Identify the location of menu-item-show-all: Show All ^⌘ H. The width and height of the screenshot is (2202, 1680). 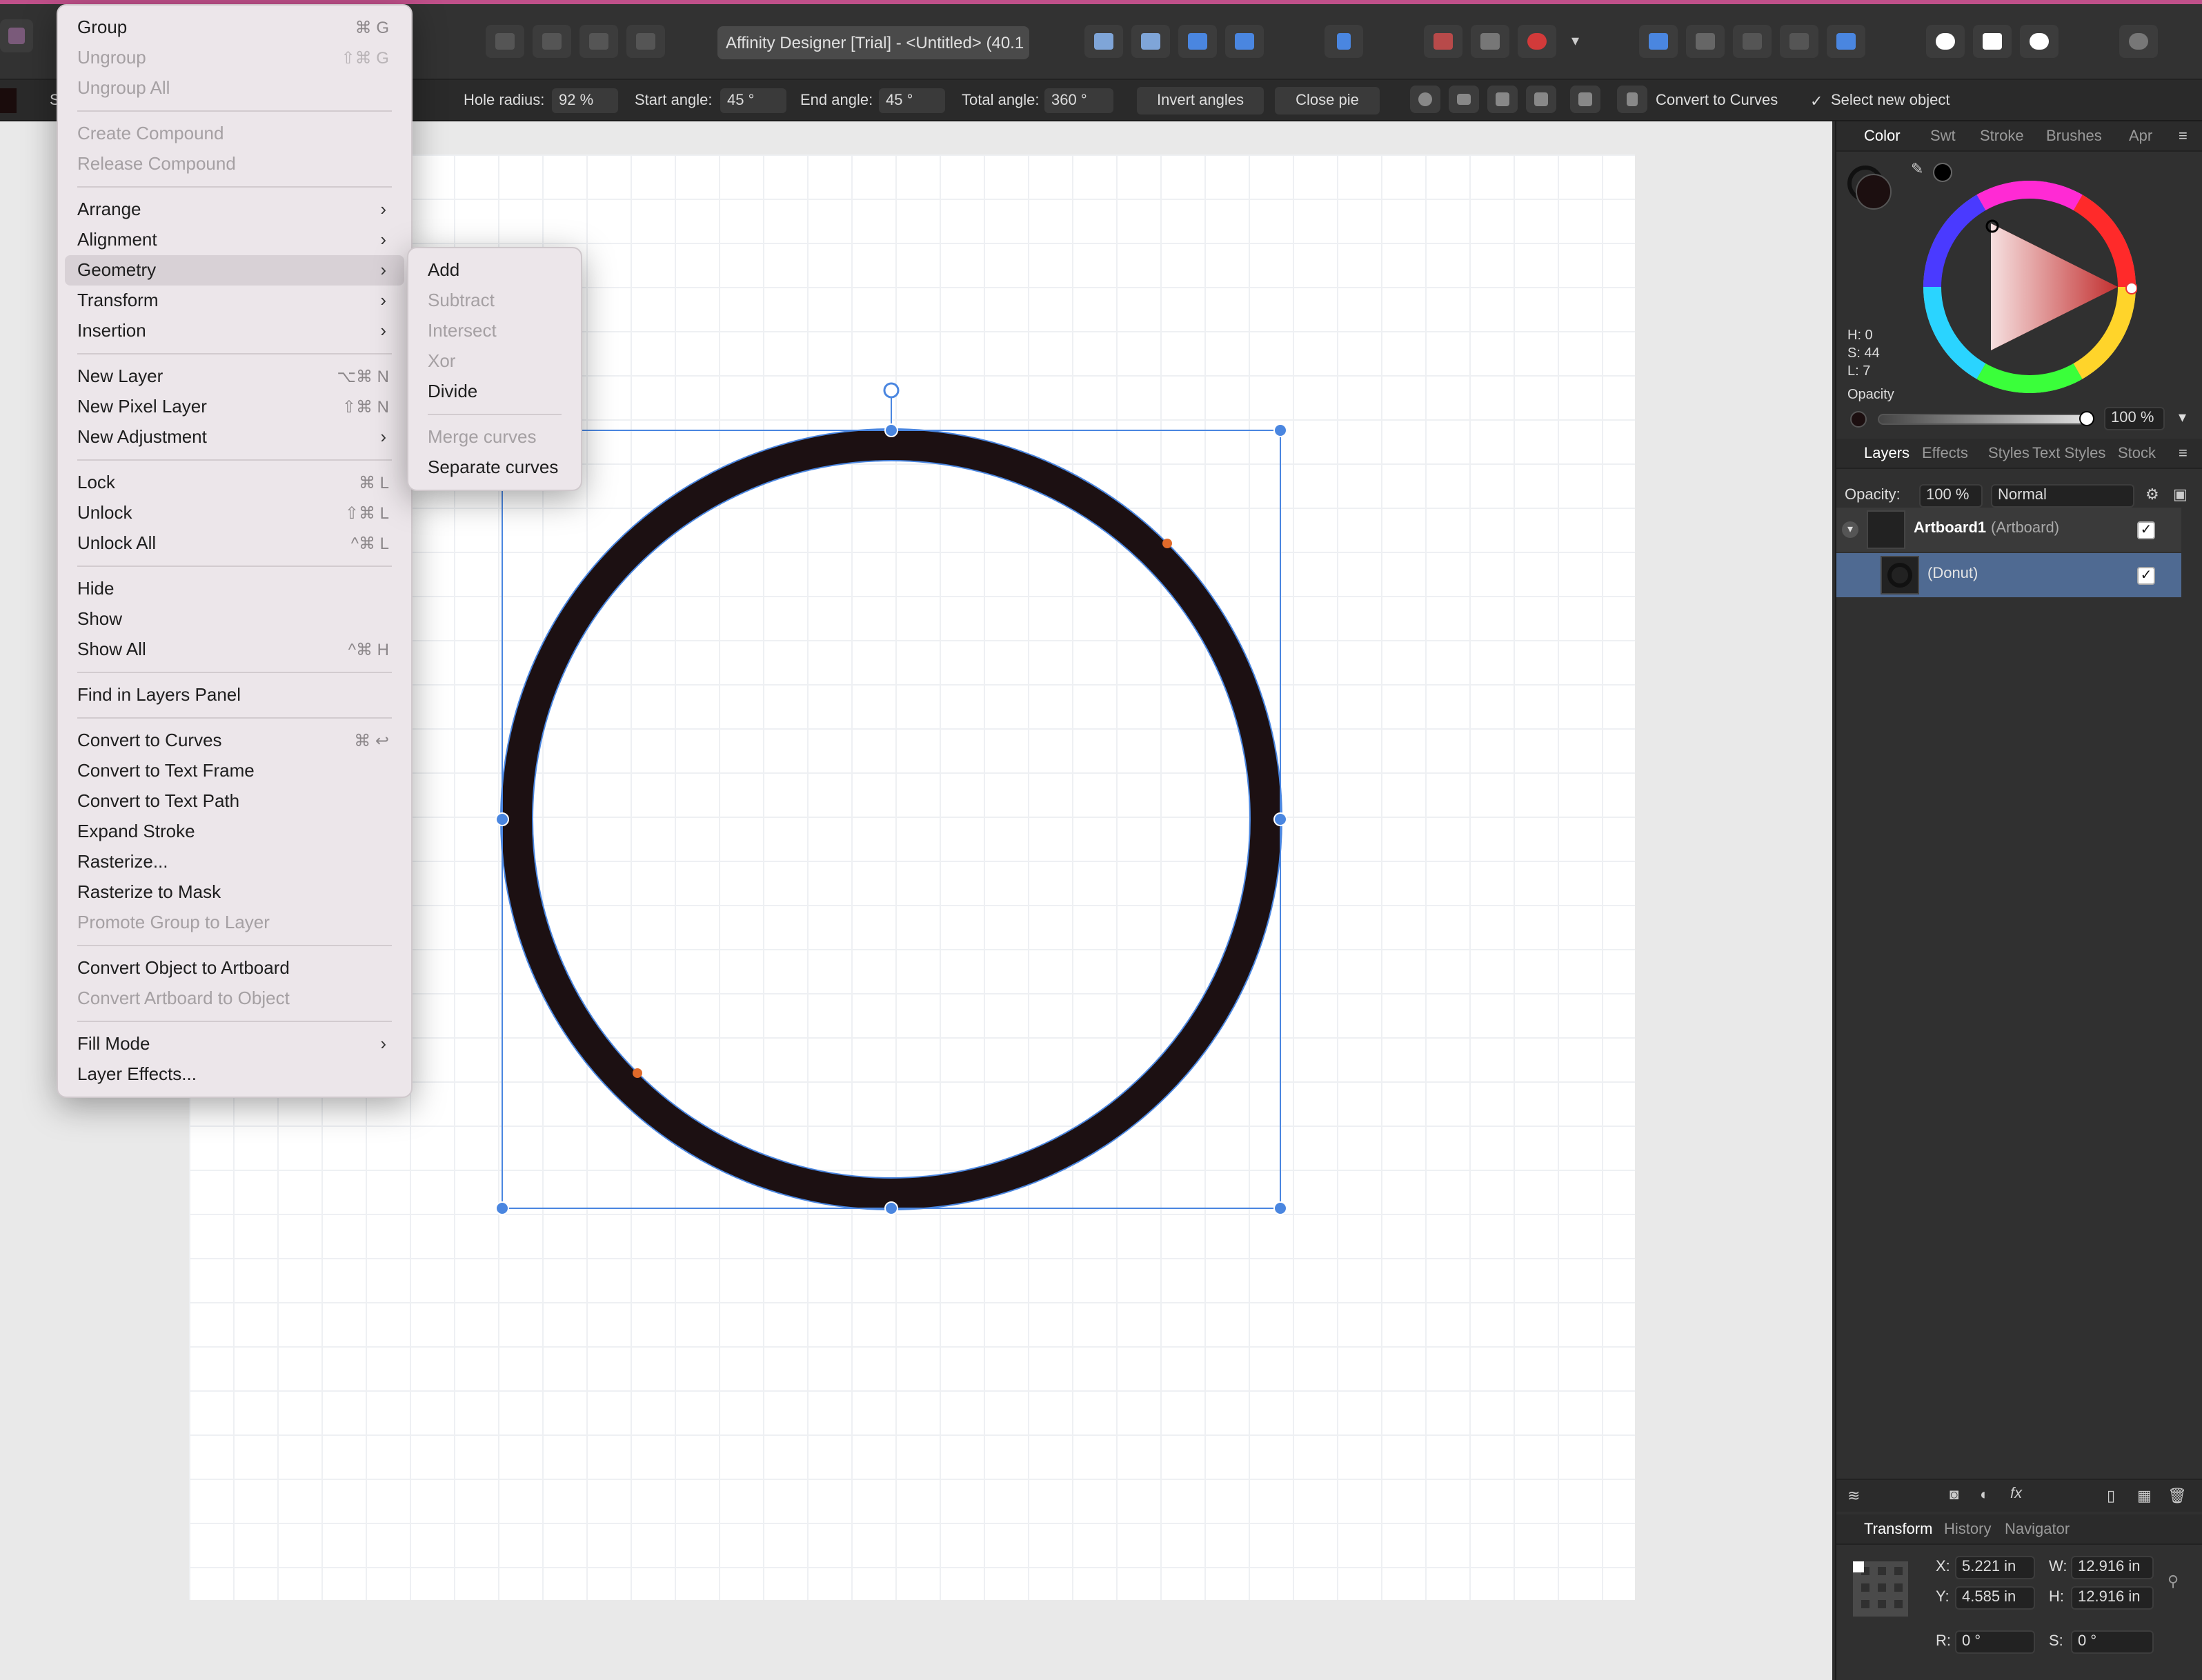
(235, 649).